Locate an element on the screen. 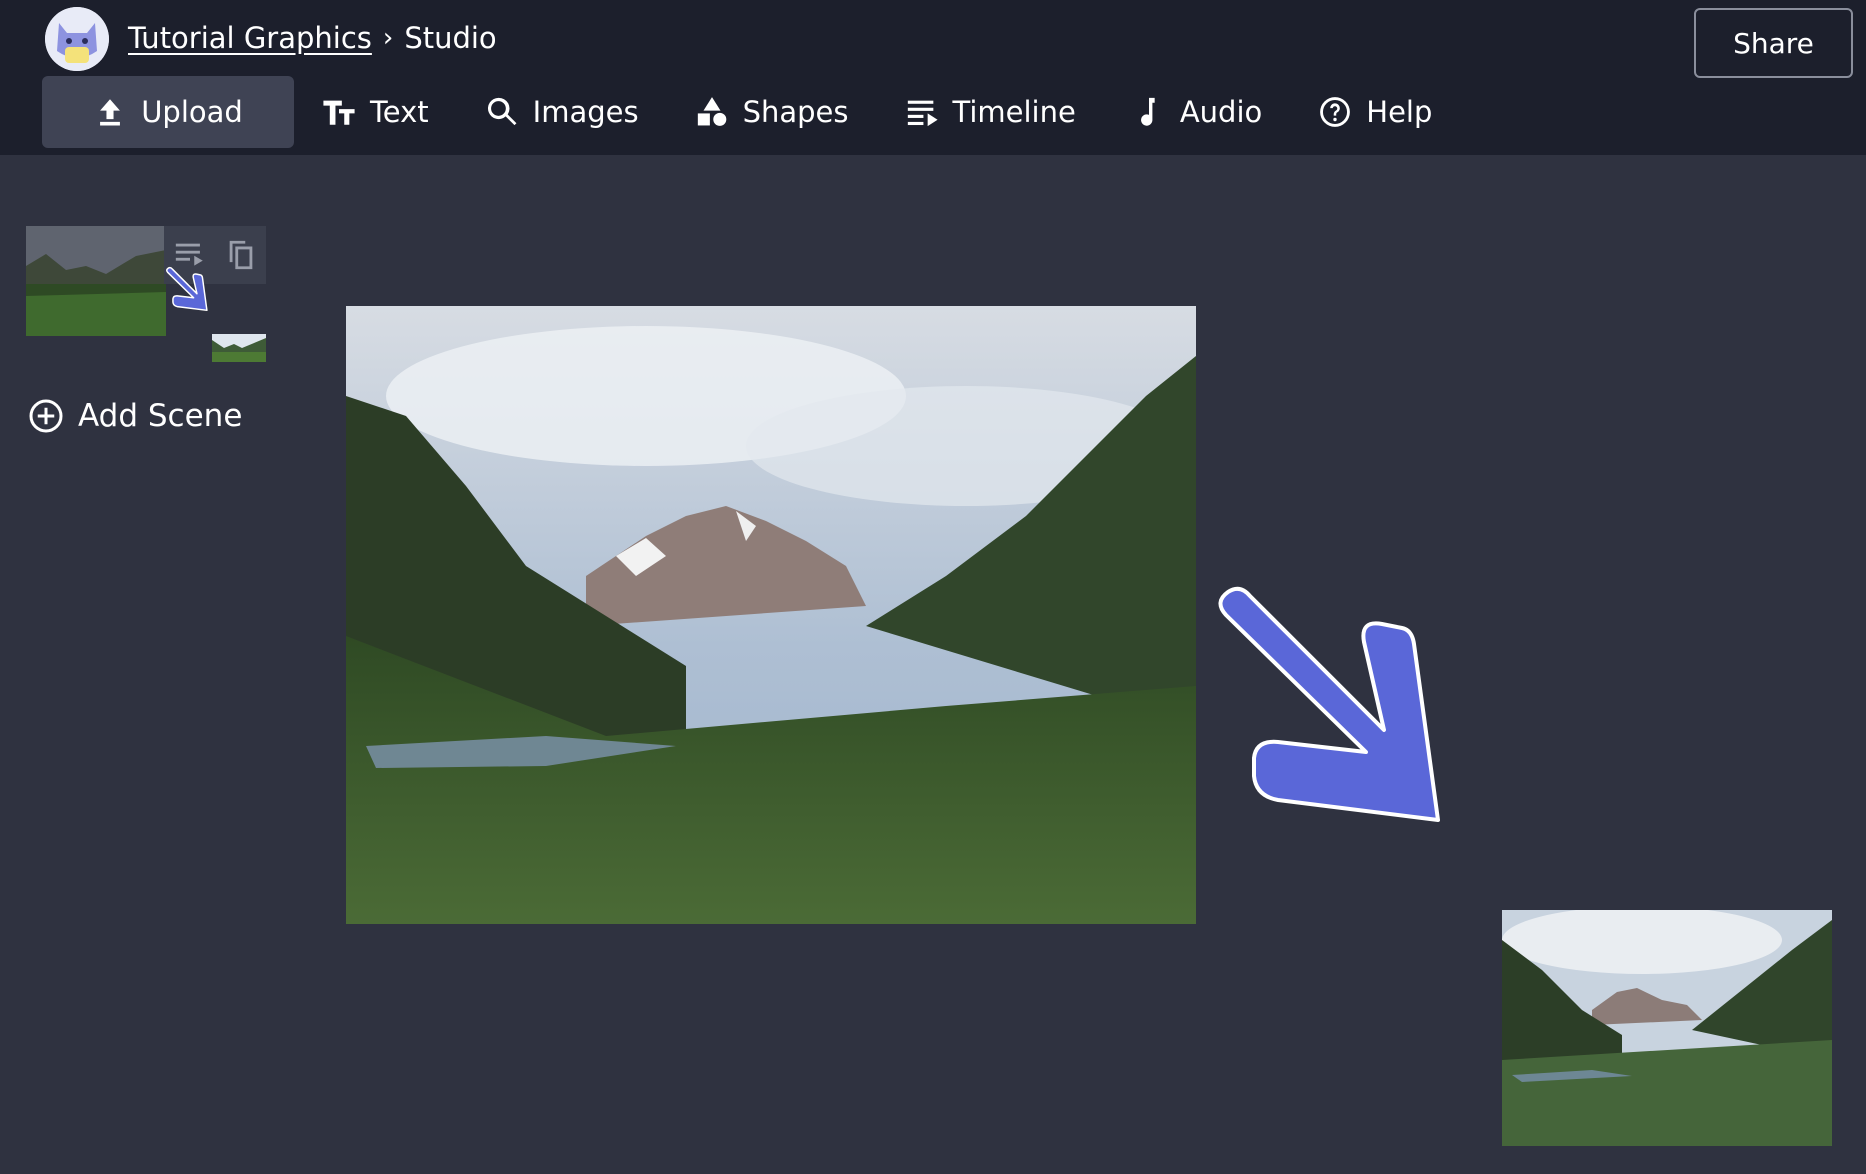  toolbar-upload: Upload is located at coordinates (168, 112).